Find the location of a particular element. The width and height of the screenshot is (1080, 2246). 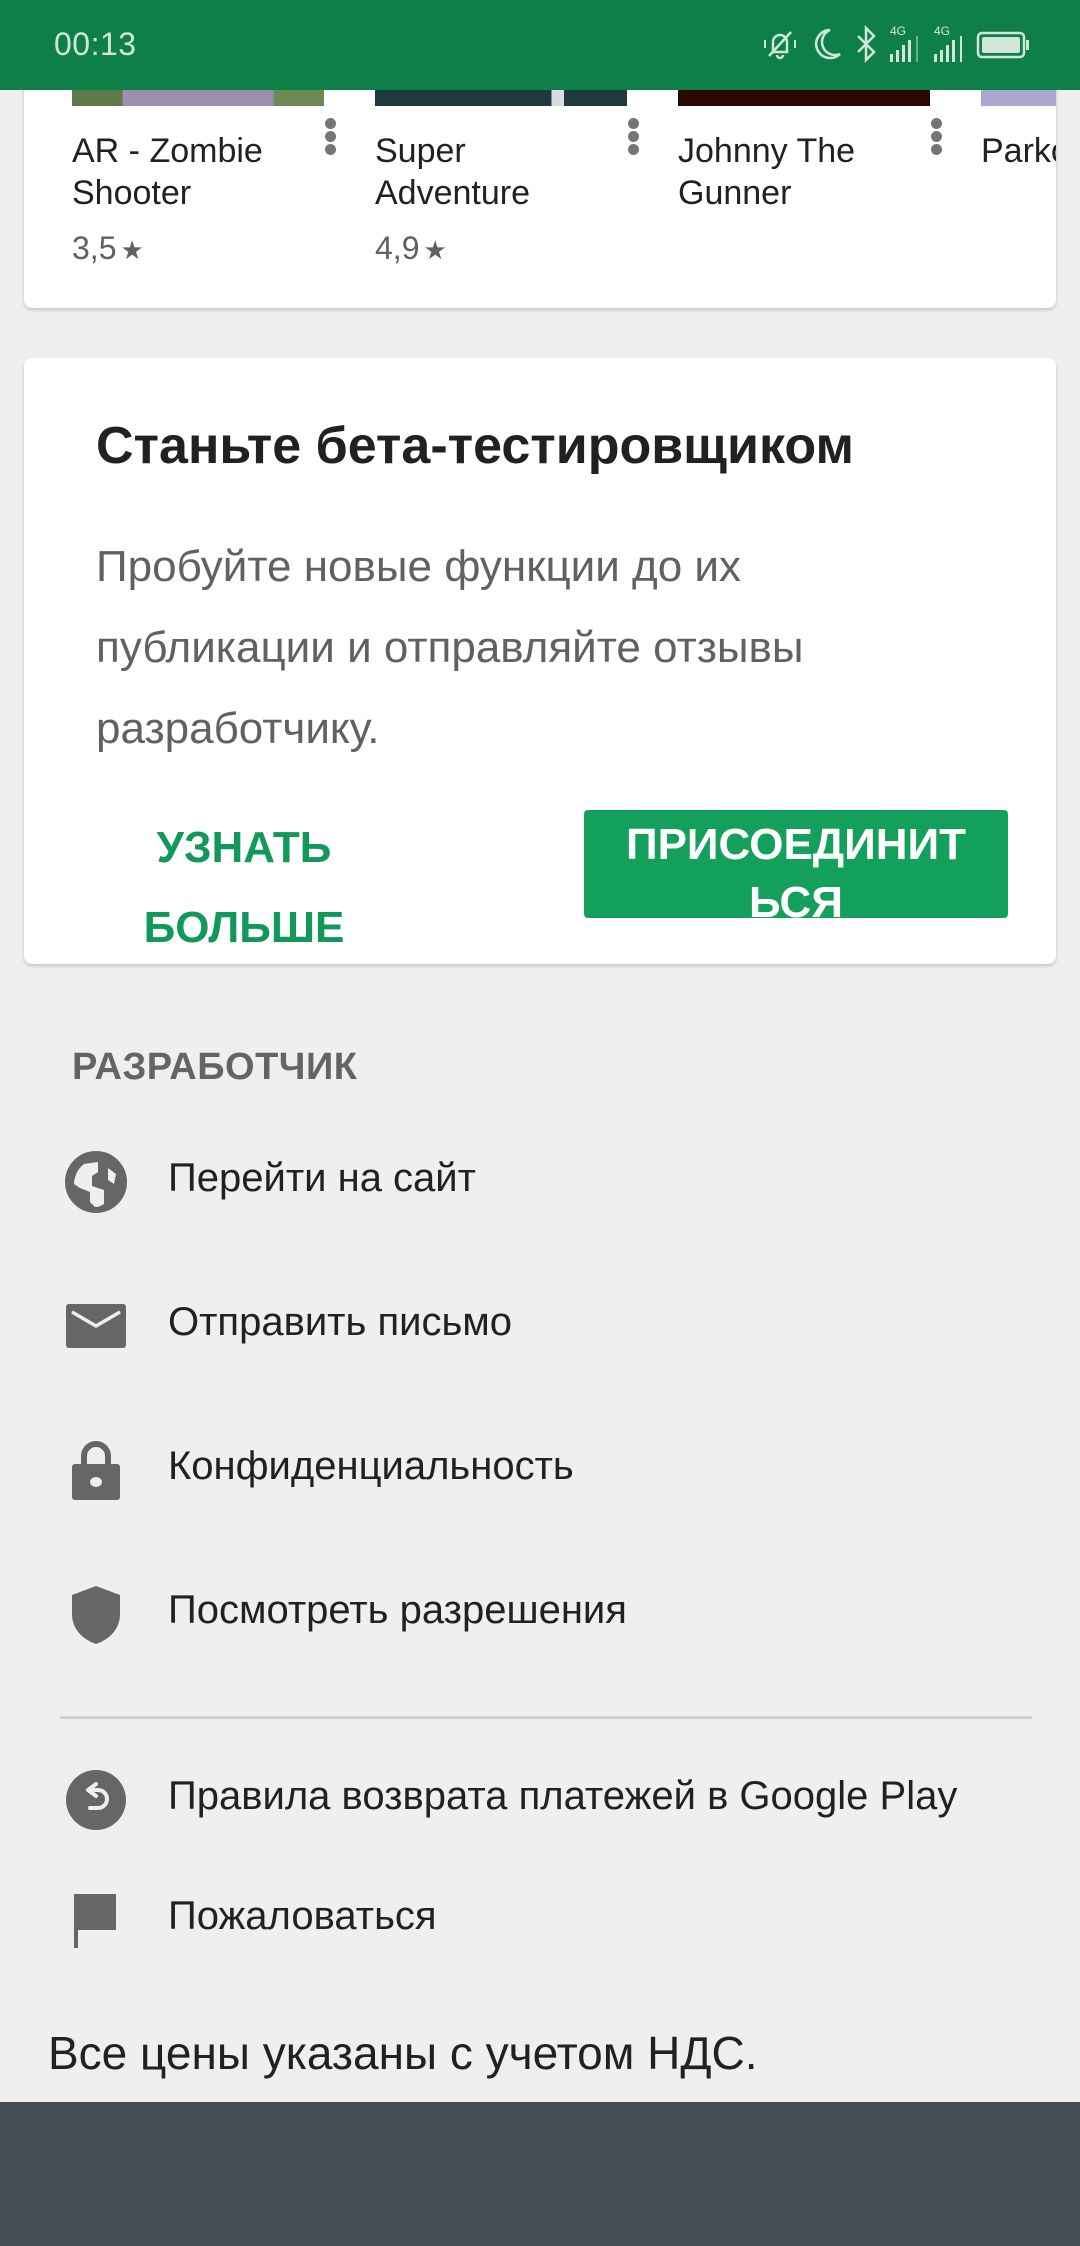

learn-more-button: УЗНАТЬ БОЛЬШЕ is located at coordinates (244, 880).